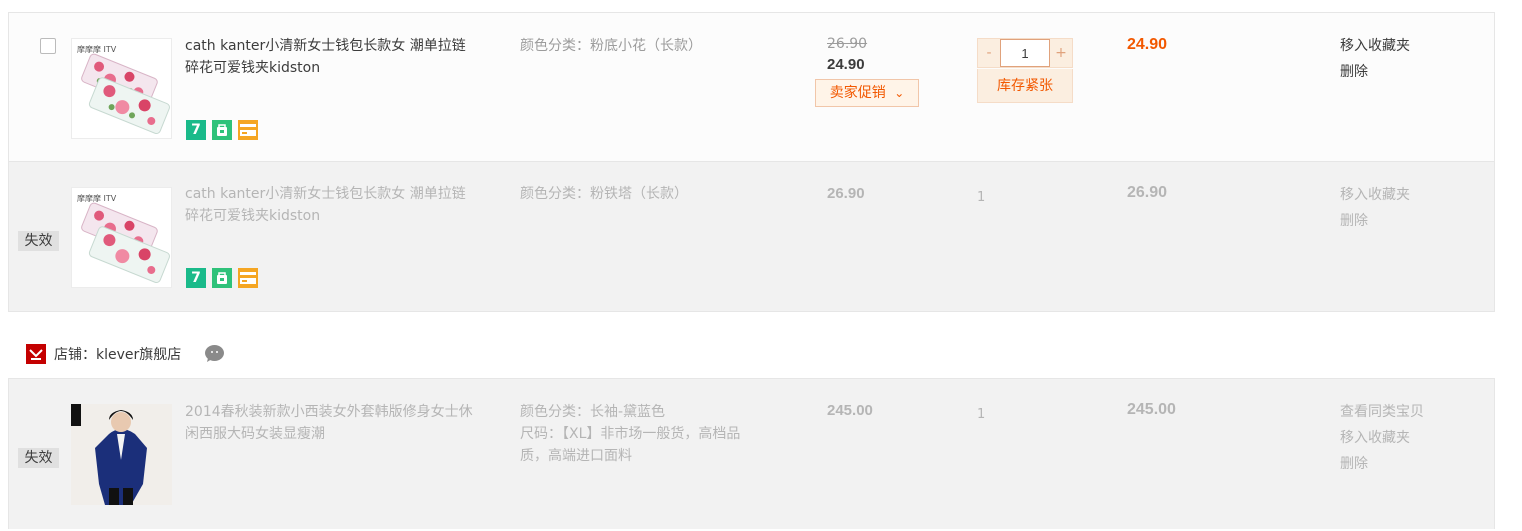 The width and height of the screenshot is (1522, 531). I want to click on increase-qty-button: +, so click(1061, 53).